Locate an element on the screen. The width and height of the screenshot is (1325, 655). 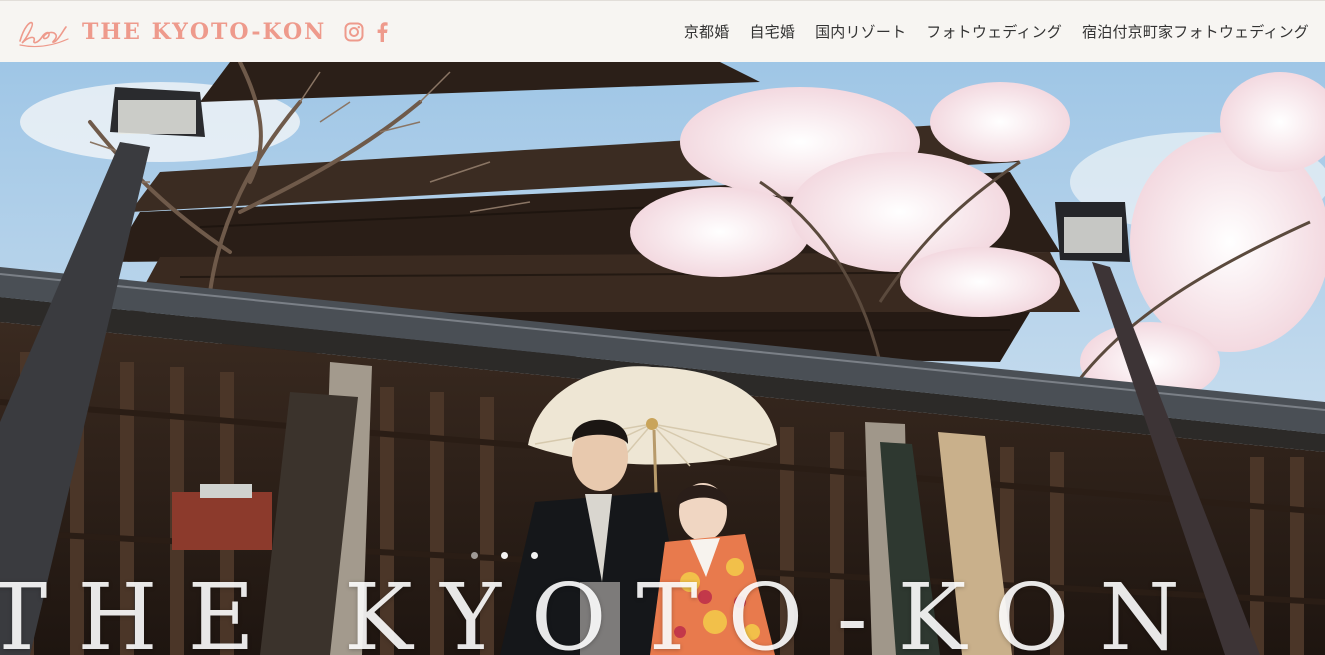
brand: THE KYOTO-KON is located at coordinates (201, 32).